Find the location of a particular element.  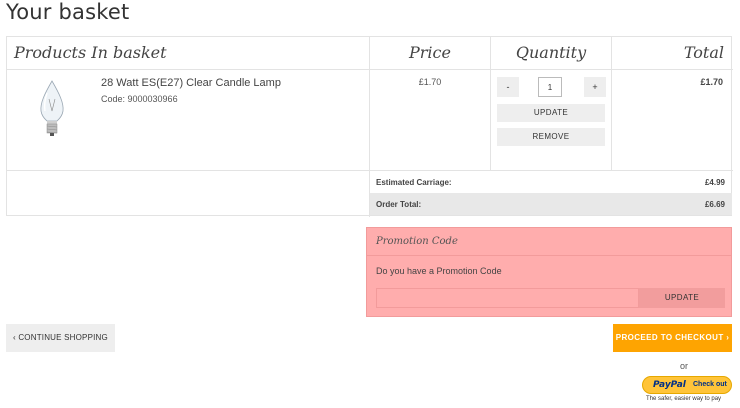

paypal-logo-text: PayPal is located at coordinates (669, 385).